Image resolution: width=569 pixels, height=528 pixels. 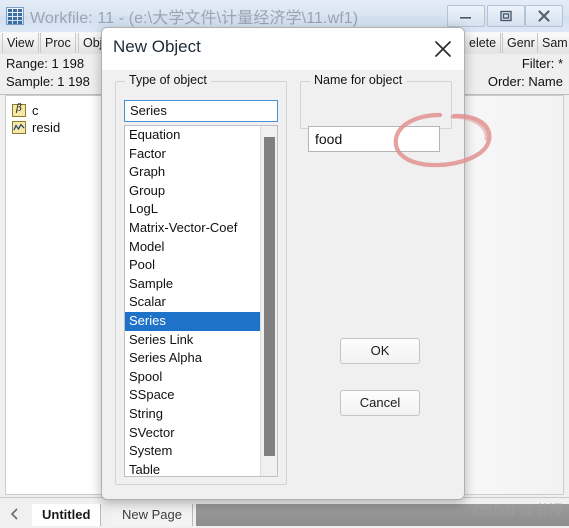 What do you see at coordinates (283, 49) in the screenshot?
I see `dialog-title-bar: New Object` at bounding box center [283, 49].